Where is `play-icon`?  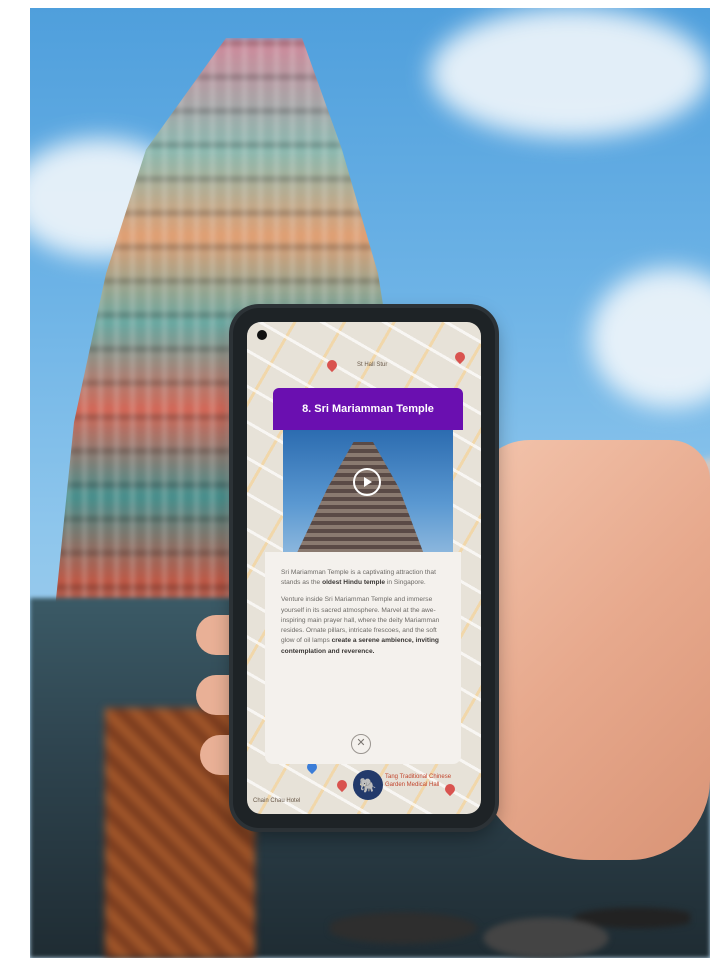 play-icon is located at coordinates (367, 482).